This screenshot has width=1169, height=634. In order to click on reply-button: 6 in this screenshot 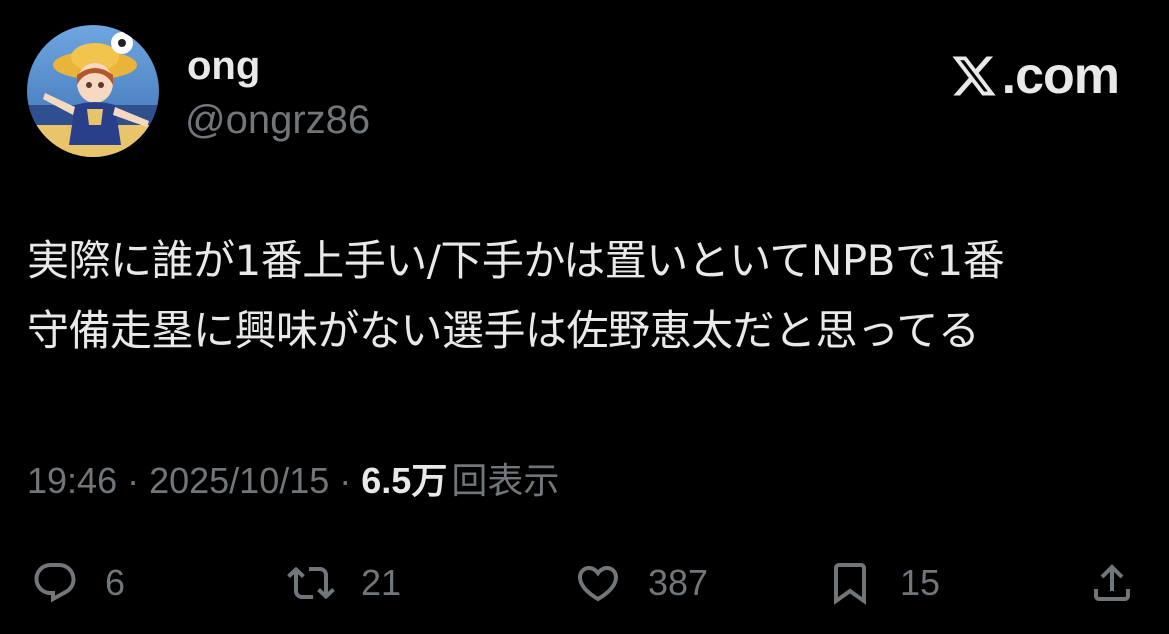, I will do `click(78, 583)`.